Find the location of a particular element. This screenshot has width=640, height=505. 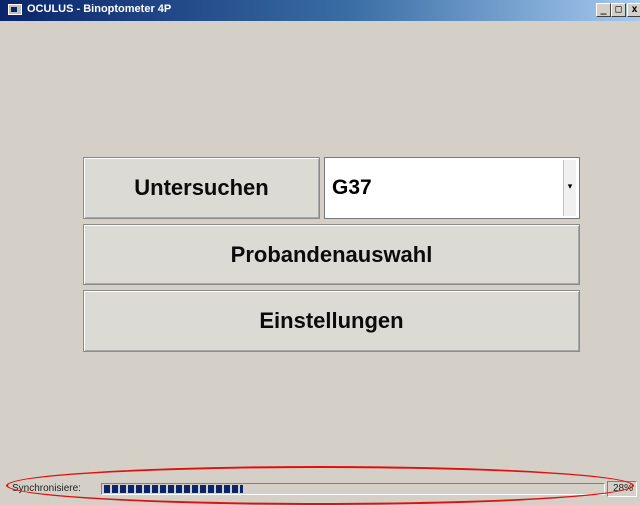

maximize-button: □ is located at coordinates (618, 10).